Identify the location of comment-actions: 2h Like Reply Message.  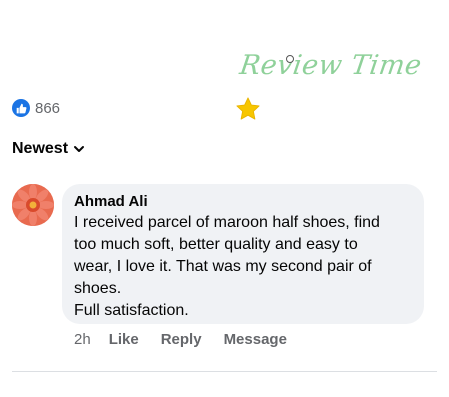
(191, 339).